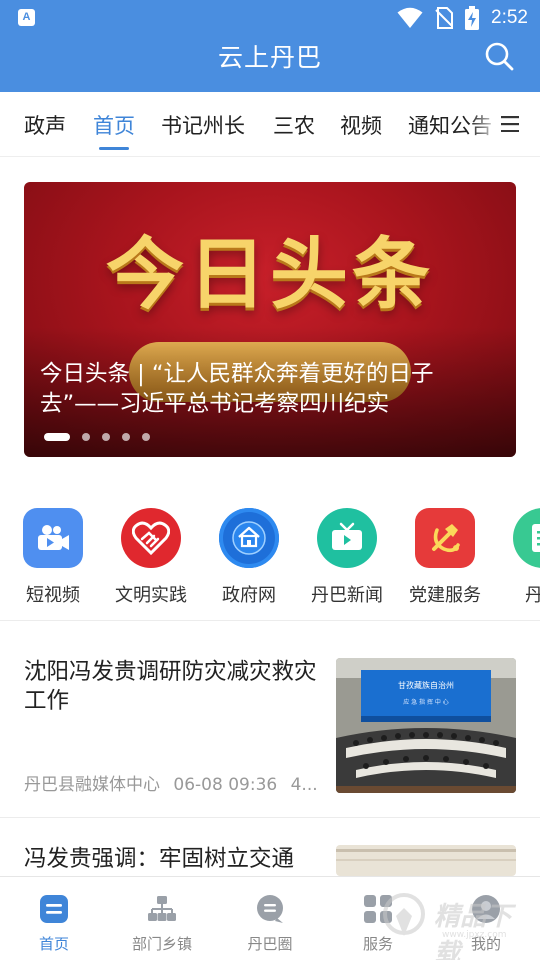  Describe the element at coordinates (203, 125) in the screenshot. I see `tab-secretary-governor: 书记州长` at that location.